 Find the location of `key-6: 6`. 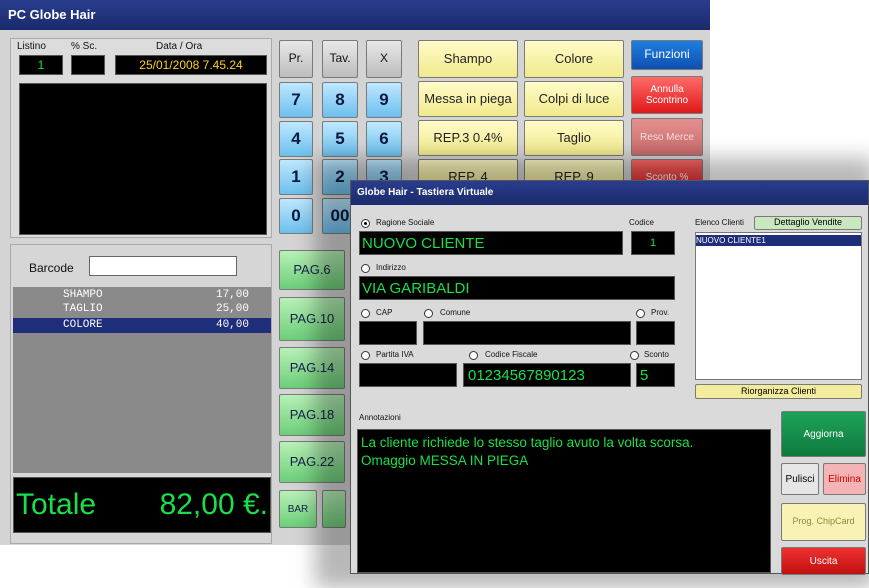

key-6: 6 is located at coordinates (384, 139).